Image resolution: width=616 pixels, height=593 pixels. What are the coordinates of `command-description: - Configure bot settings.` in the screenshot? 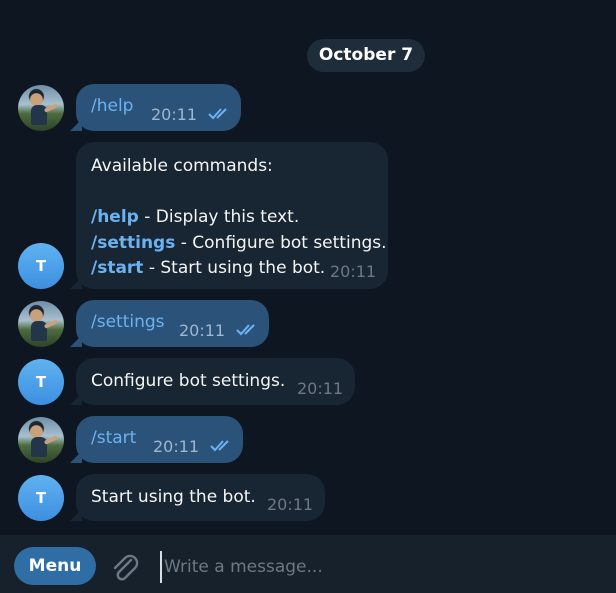 It's located at (281, 242).